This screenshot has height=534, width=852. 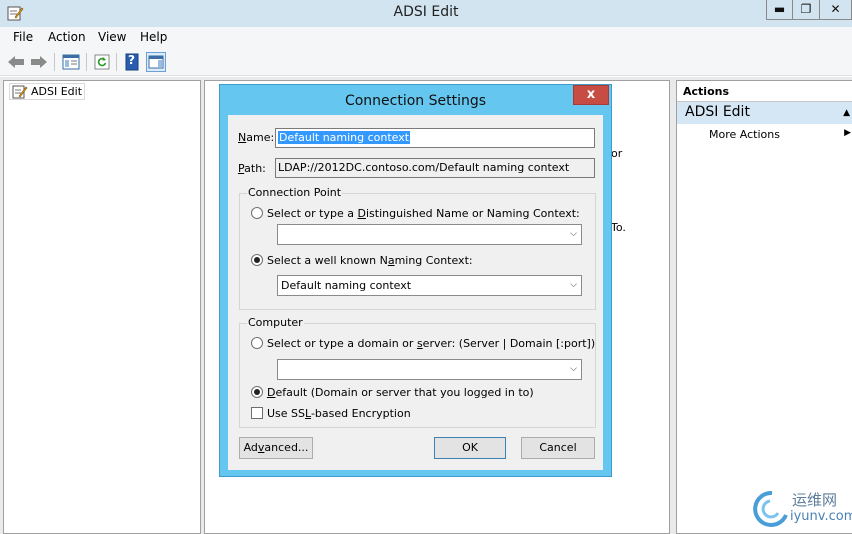 What do you see at coordinates (429, 285) in the screenshot?
I see `well-known-context-select: Default naming context ⌵` at bounding box center [429, 285].